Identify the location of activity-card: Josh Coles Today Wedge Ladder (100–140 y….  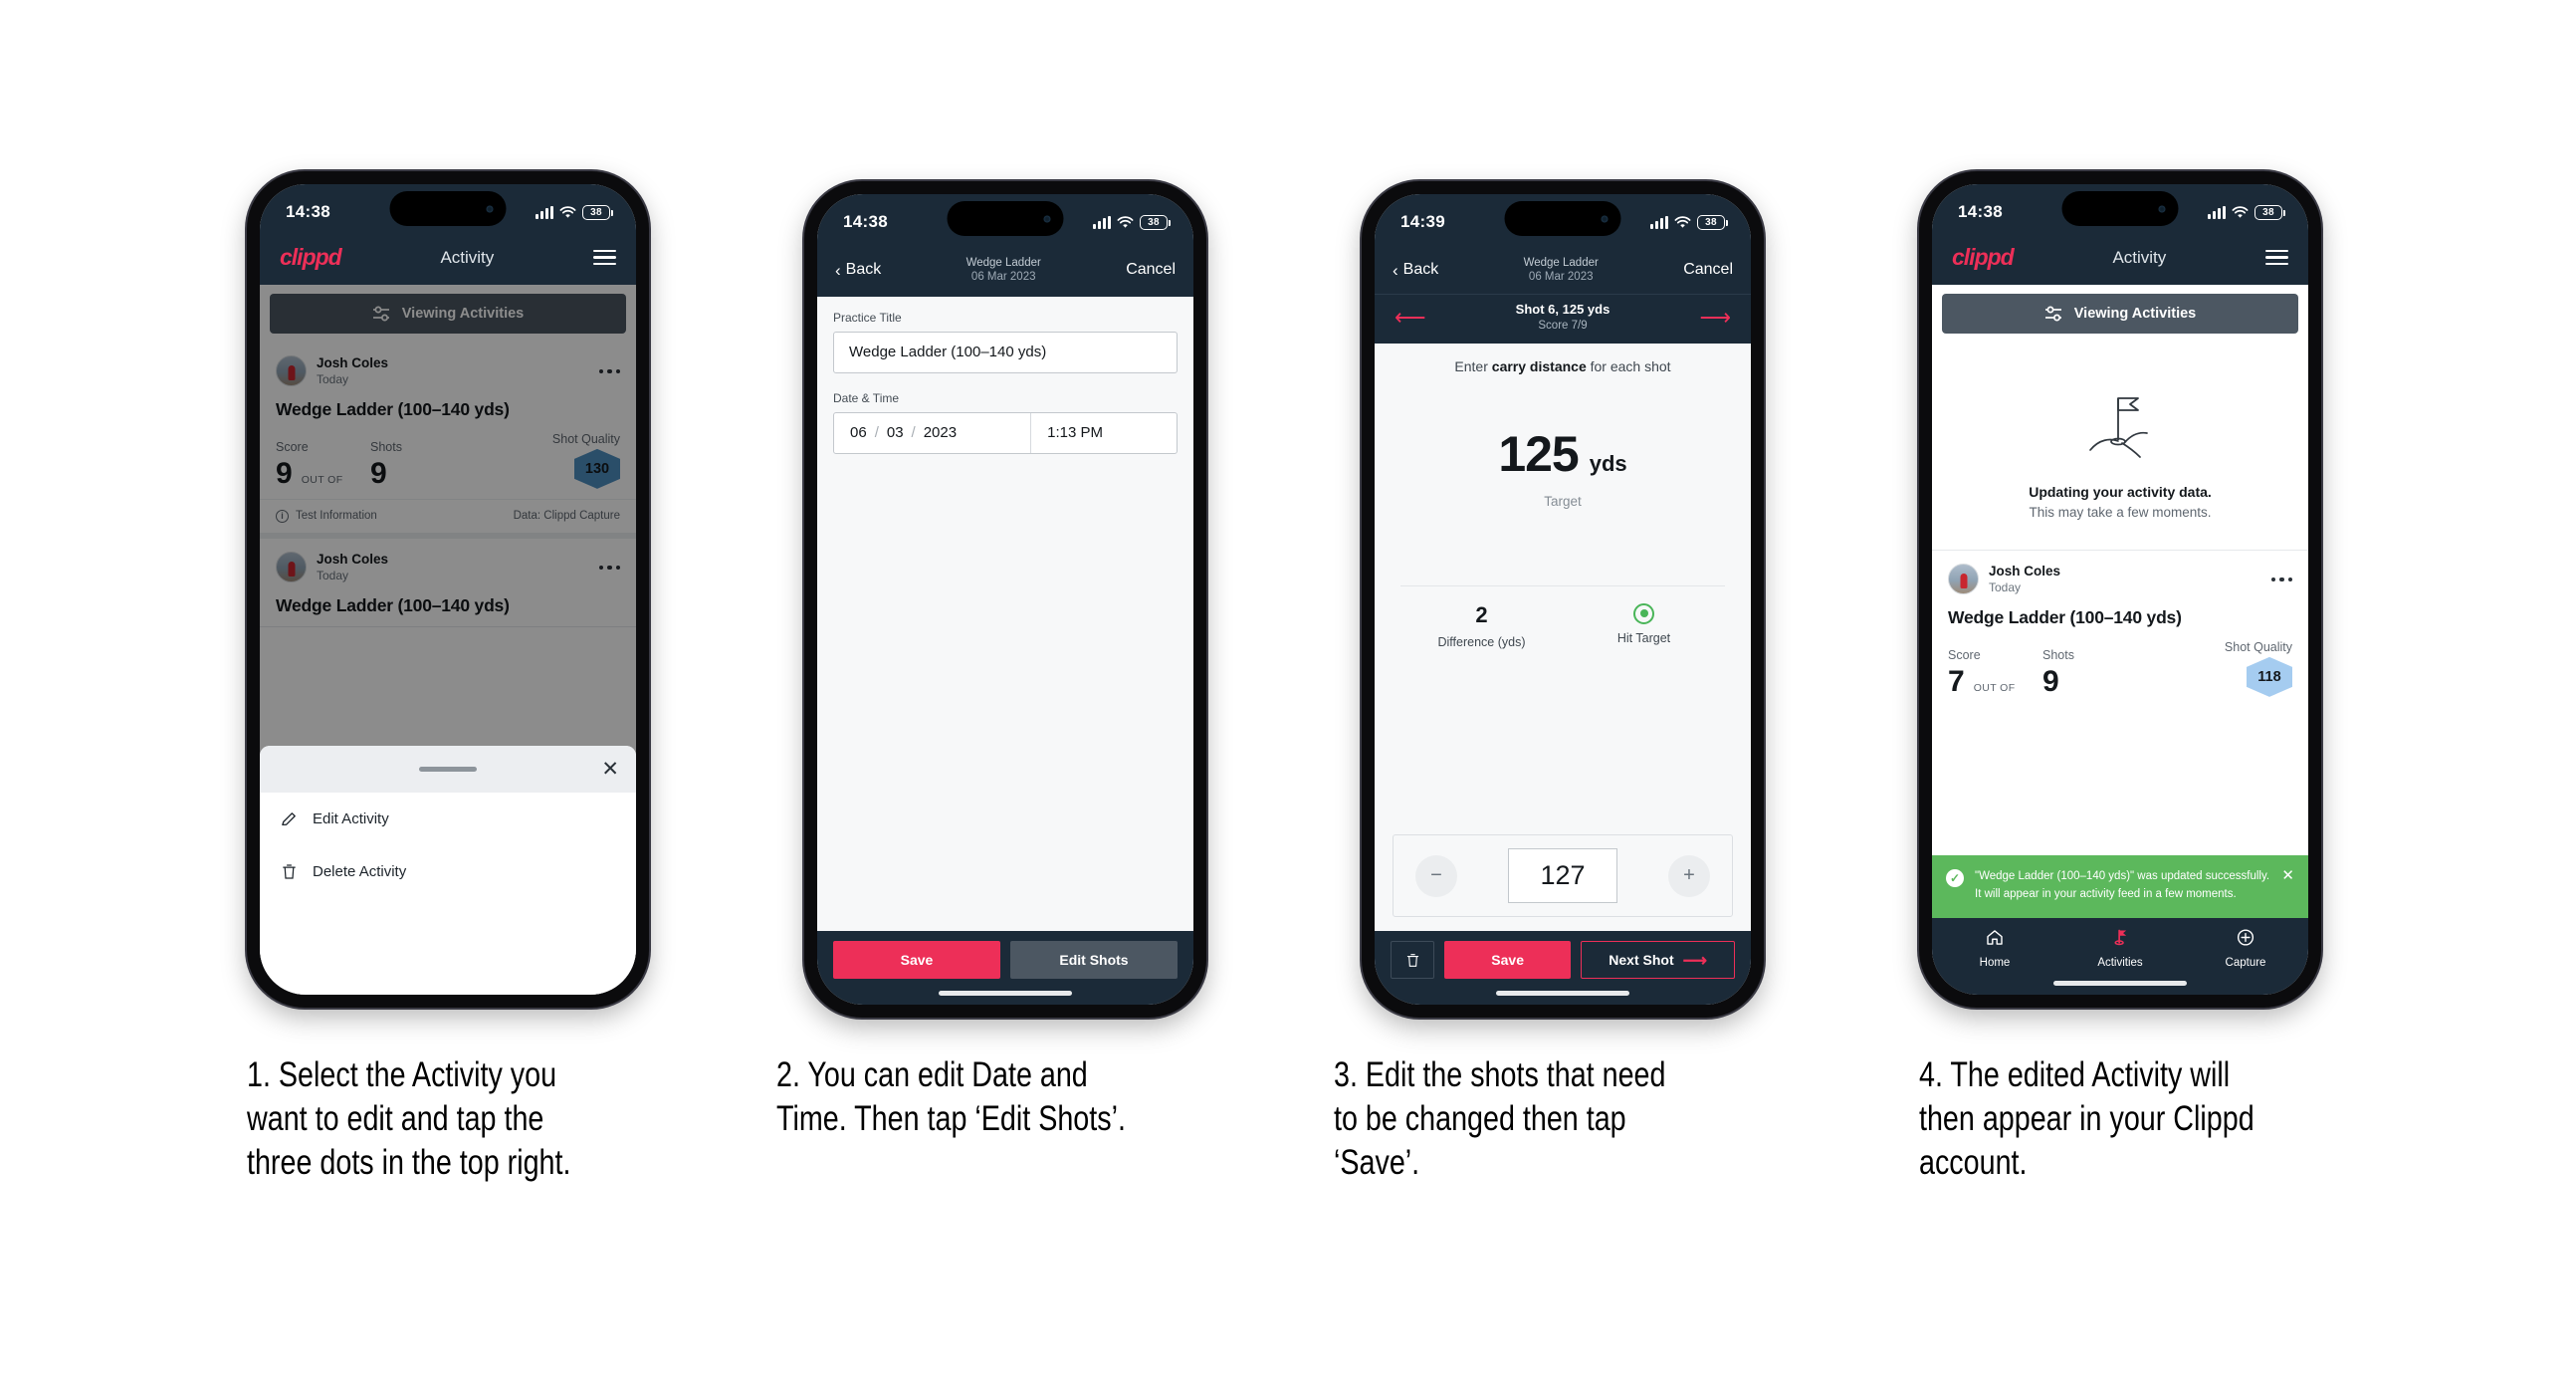
(2120, 629).